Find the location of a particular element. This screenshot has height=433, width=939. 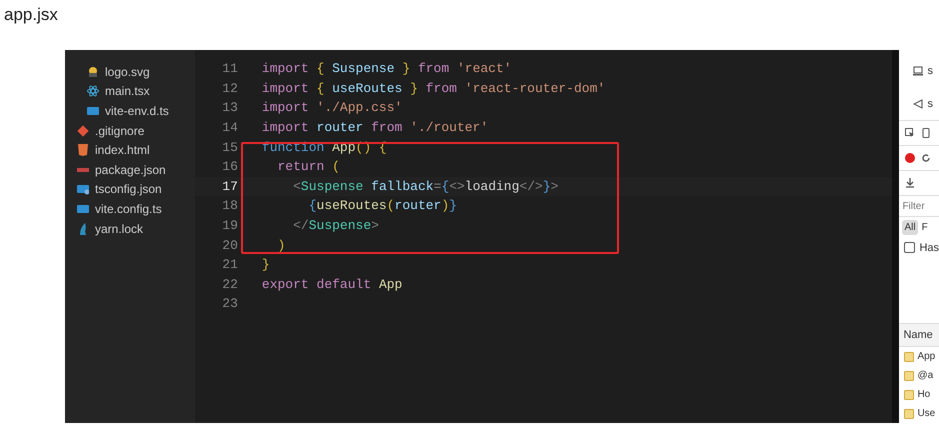

file-item: package.json is located at coordinates (130, 170).